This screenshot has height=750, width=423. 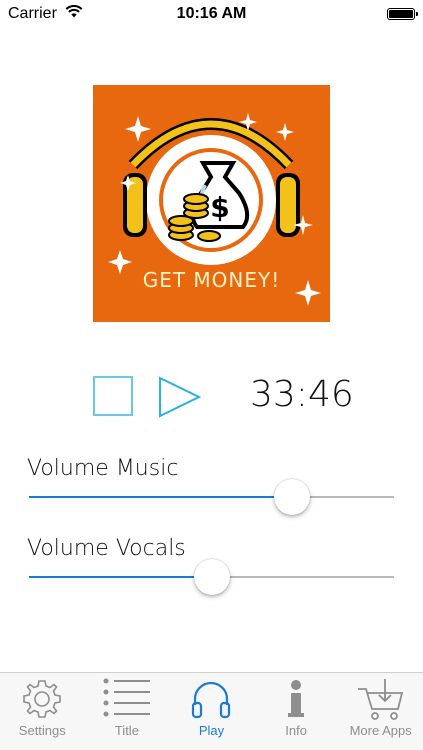 I want to click on tab-info: Info, so click(x=296, y=711).